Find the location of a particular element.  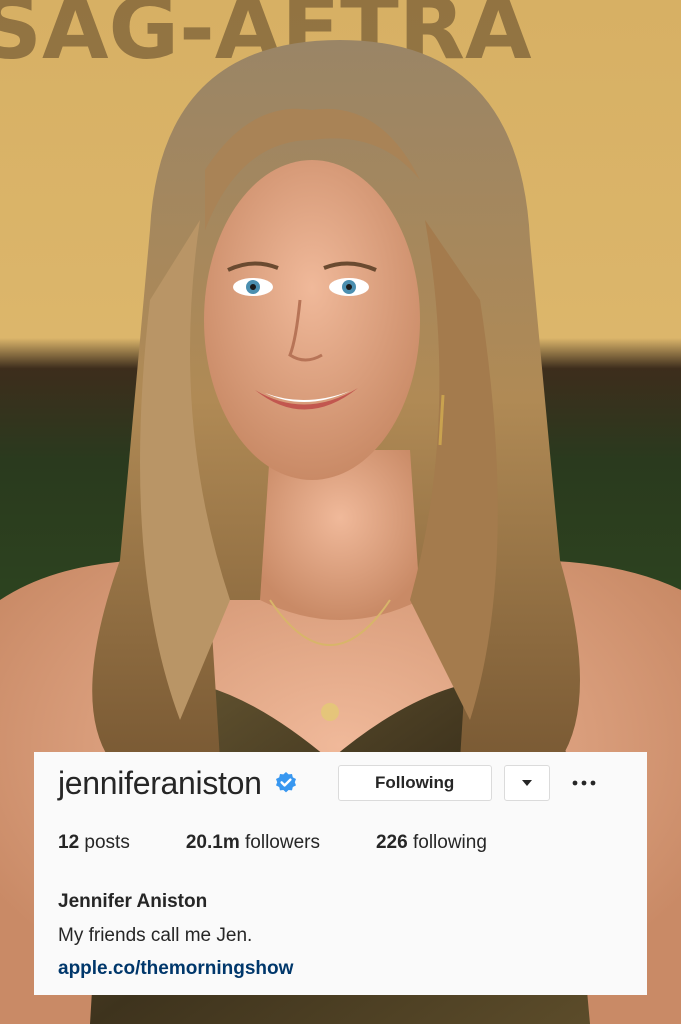

profile-header: jenniferaniston Following is located at coordinates (343, 783).